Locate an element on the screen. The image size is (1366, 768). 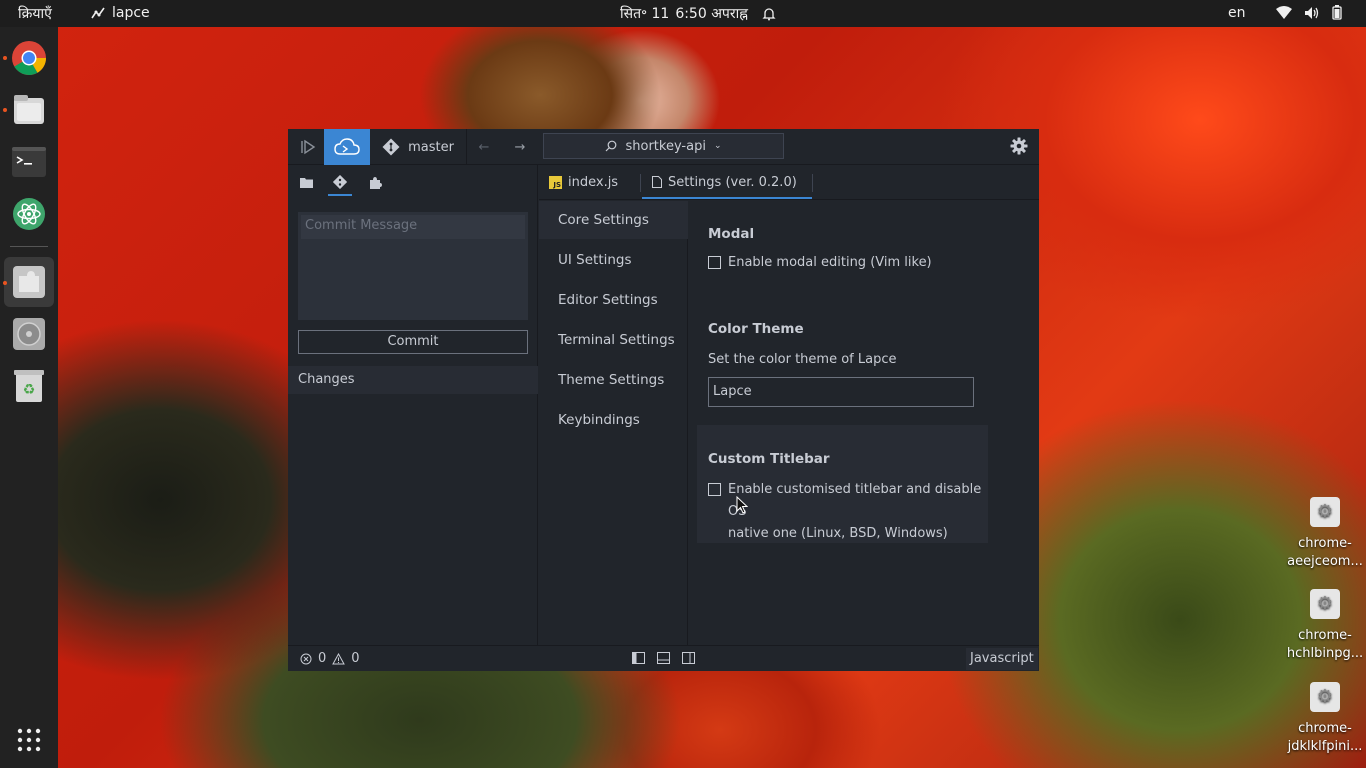
language-indicator: en is located at coordinates (1237, 13).